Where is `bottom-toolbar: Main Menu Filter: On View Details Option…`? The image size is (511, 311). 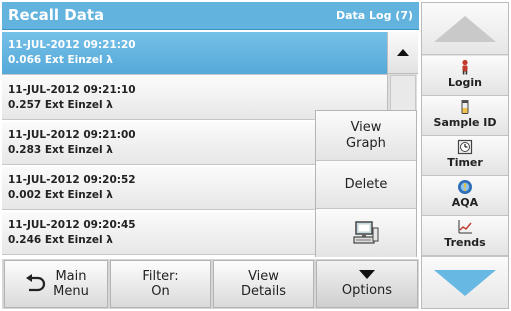 bottom-toolbar: Main Menu Filter: On View Details Option… is located at coordinates (210, 284).